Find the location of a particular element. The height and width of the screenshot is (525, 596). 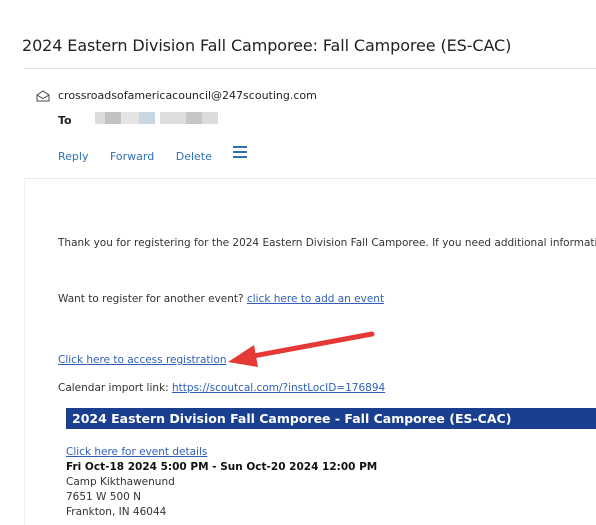

reply-button: Reply is located at coordinates (73, 156).